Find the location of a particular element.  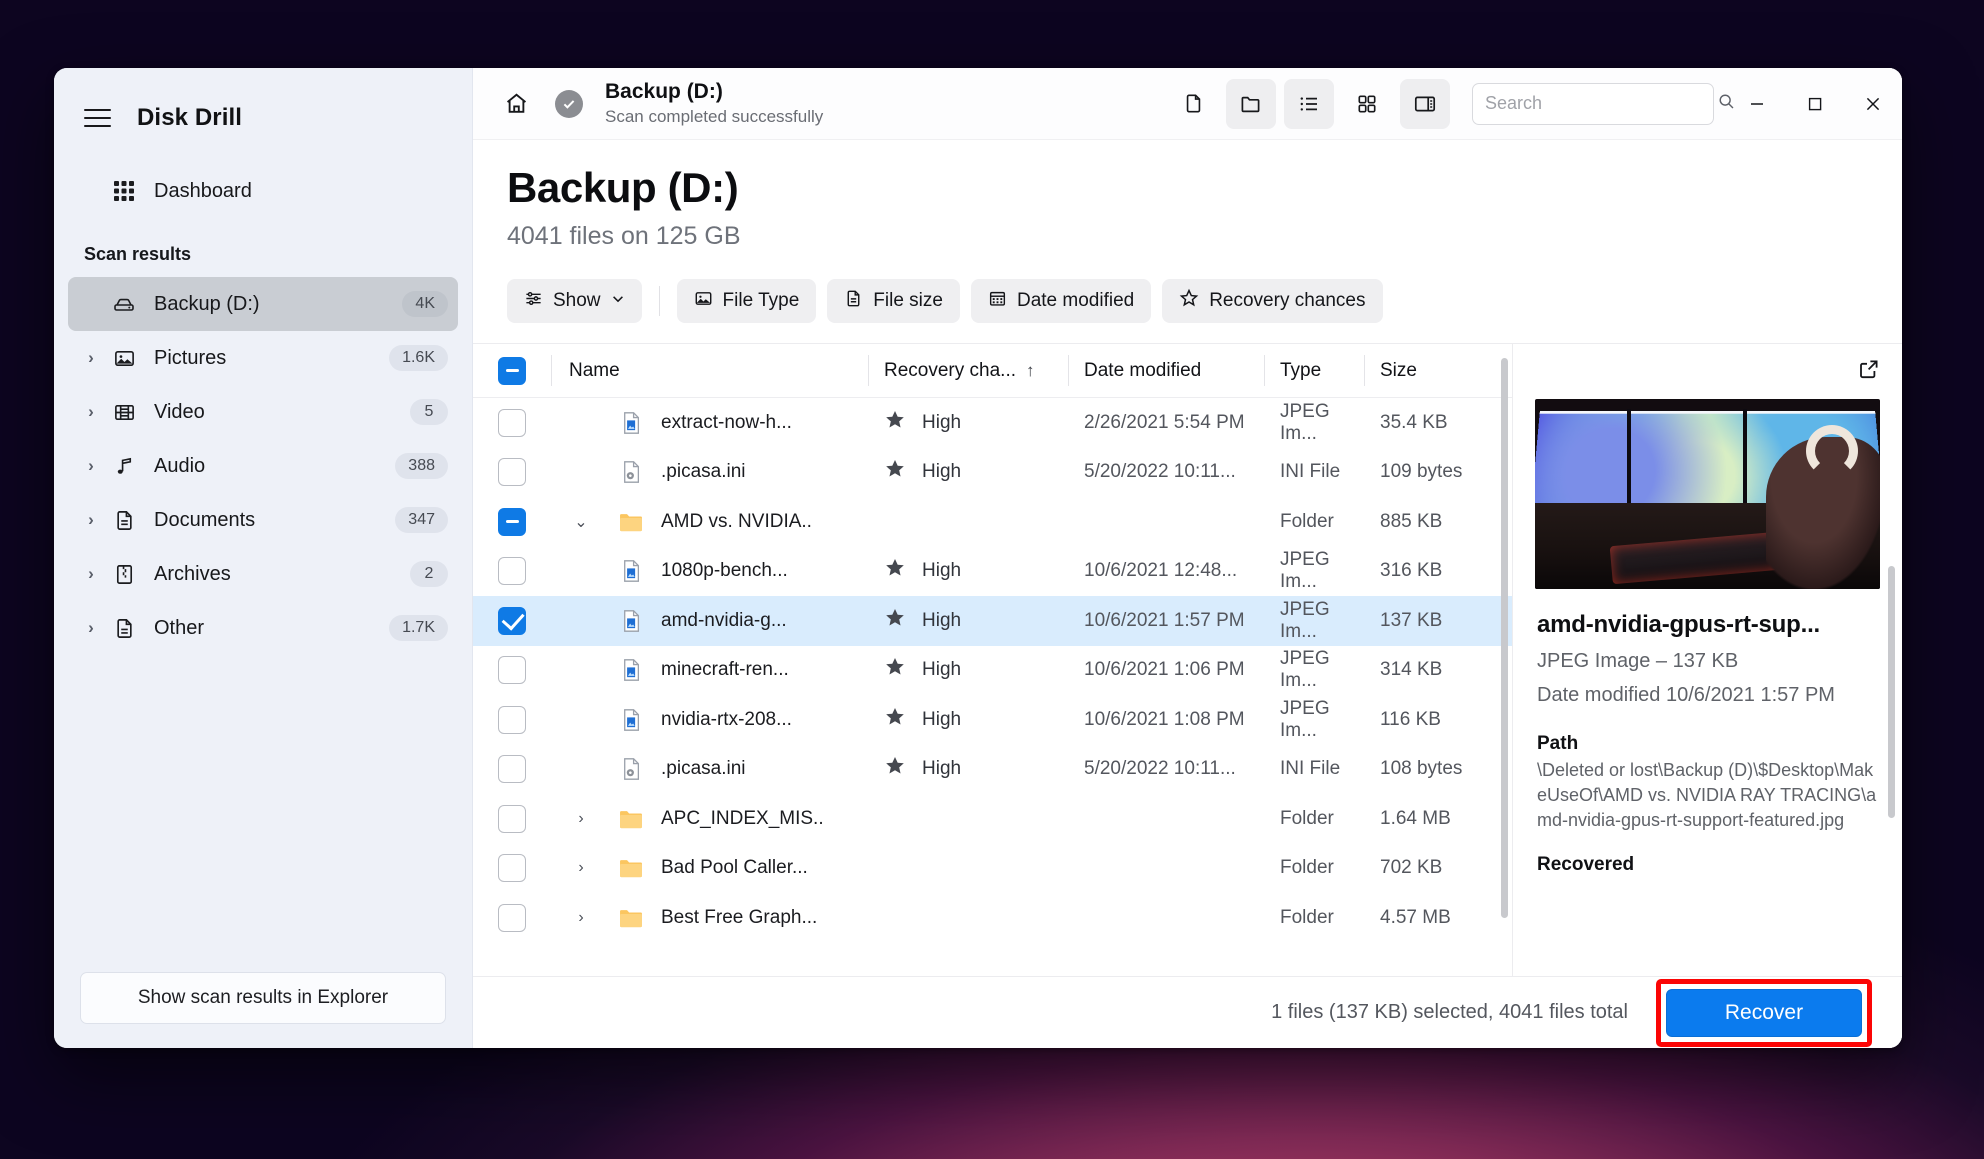

row-date-modified: 10/6/2021 1:06 PM is located at coordinates (1164, 670).